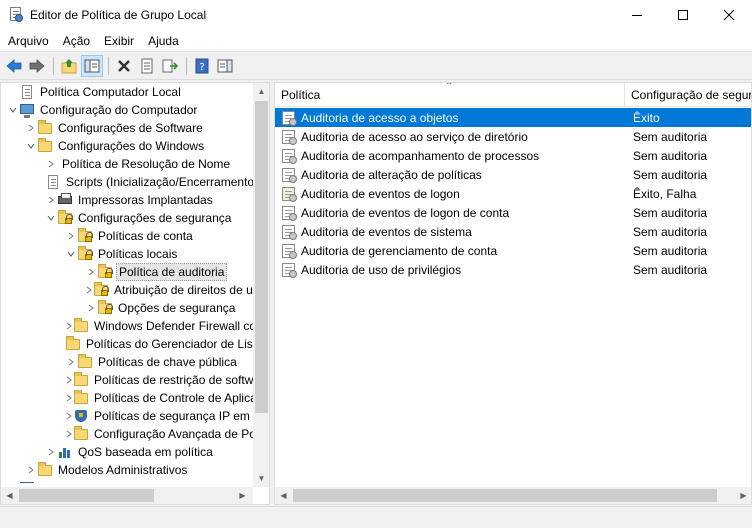 This screenshot has width=752, height=528. I want to click on tree-item: Scripts (Inicialização/Encerramento), so click(127, 182).